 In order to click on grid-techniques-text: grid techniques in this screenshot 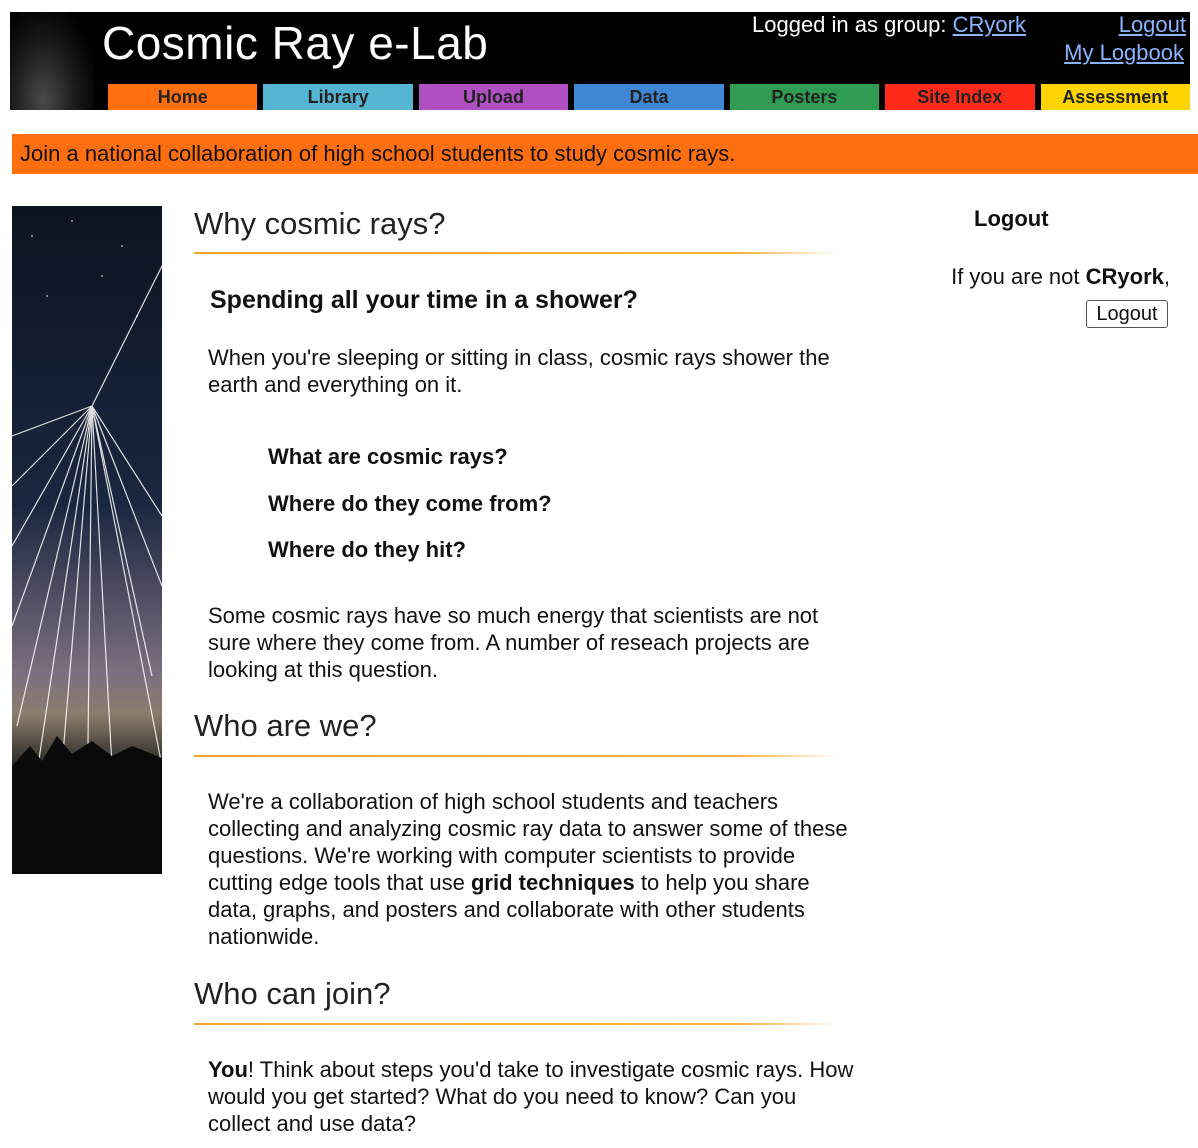, I will do `click(552, 882)`.